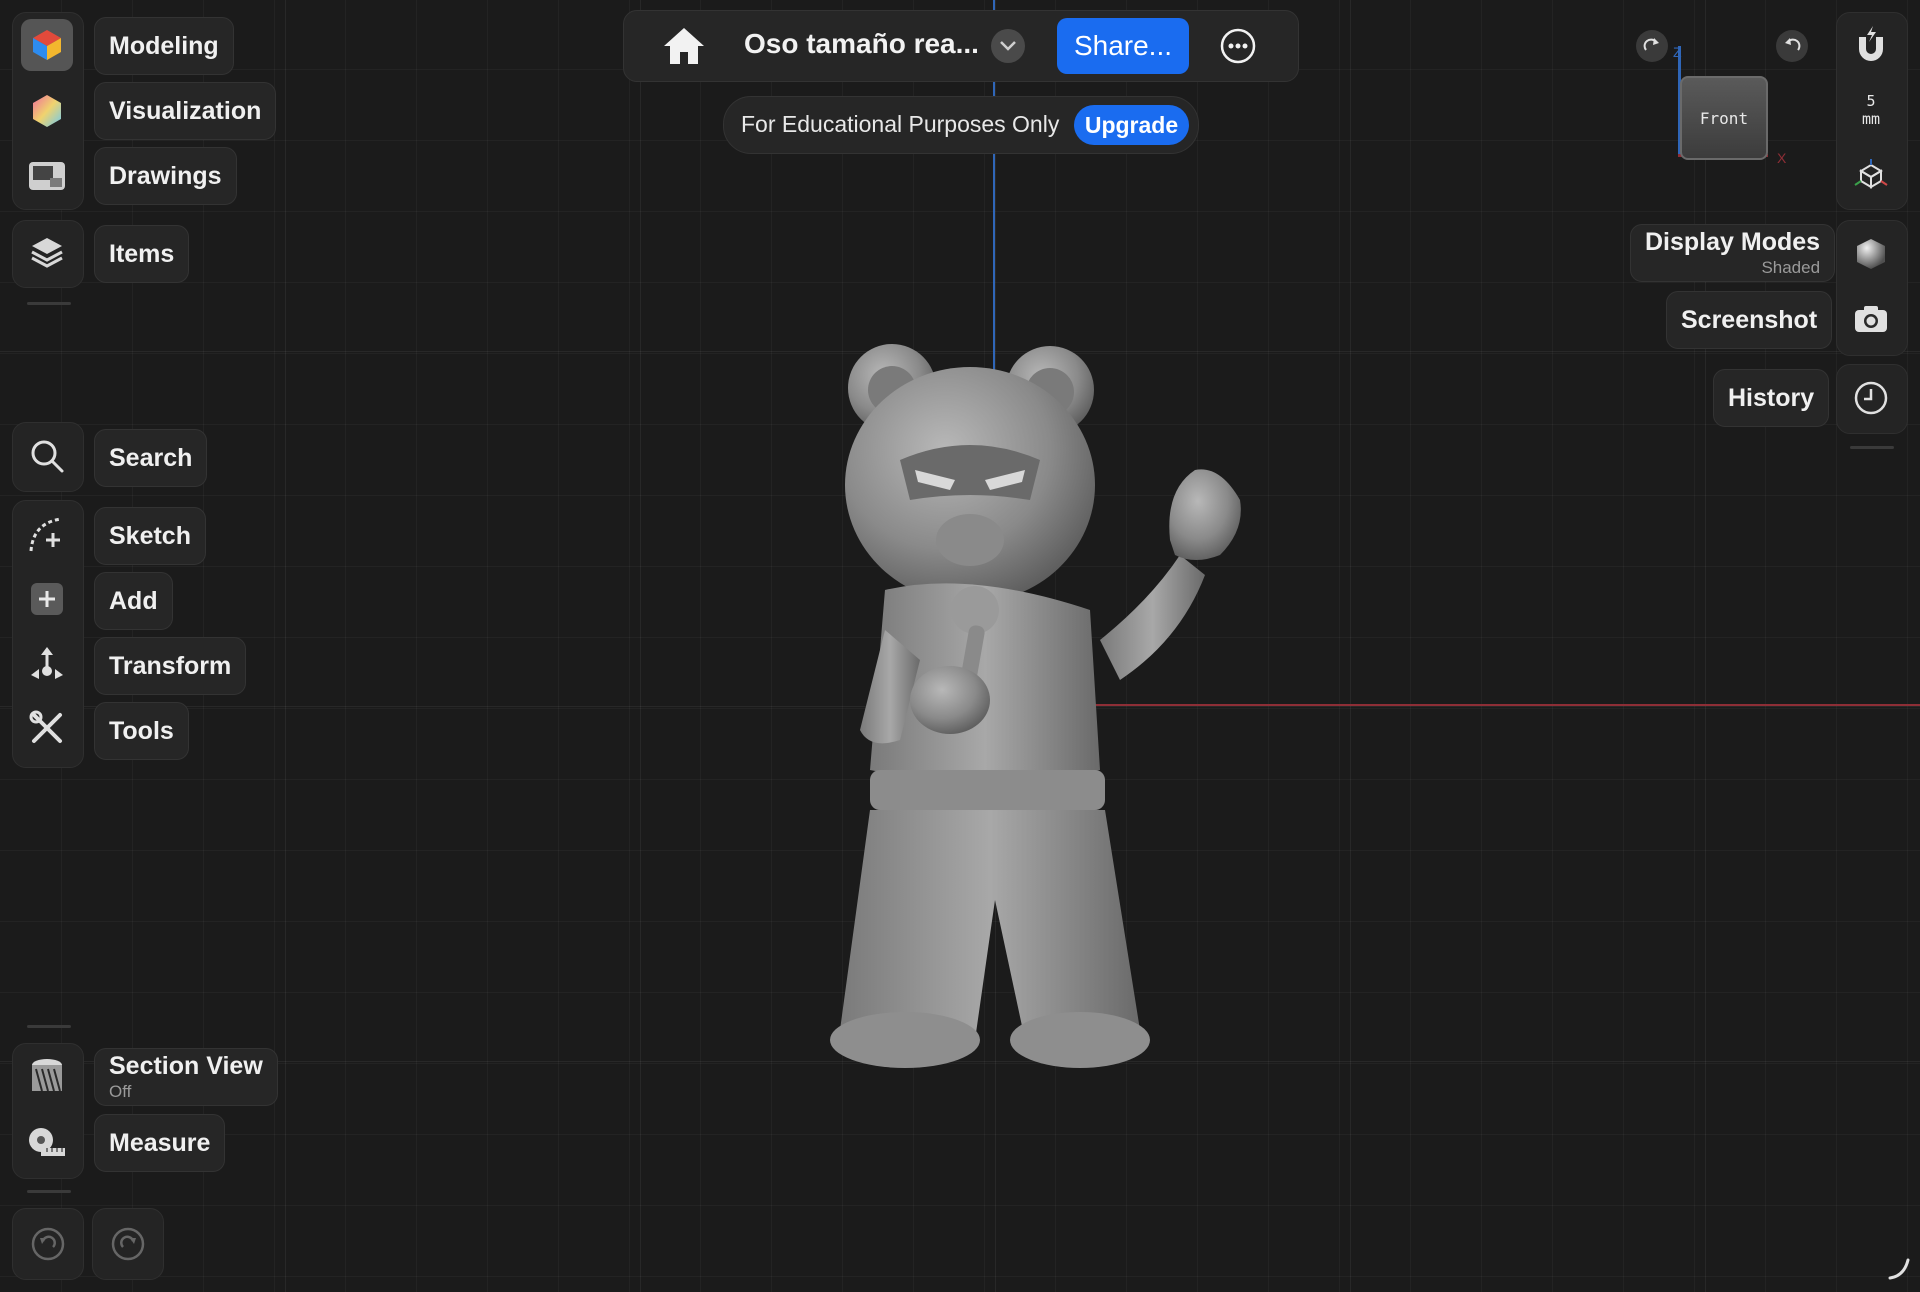 Image resolution: width=1920 pixels, height=1292 pixels. I want to click on transform-arrows-icon, so click(47, 663).